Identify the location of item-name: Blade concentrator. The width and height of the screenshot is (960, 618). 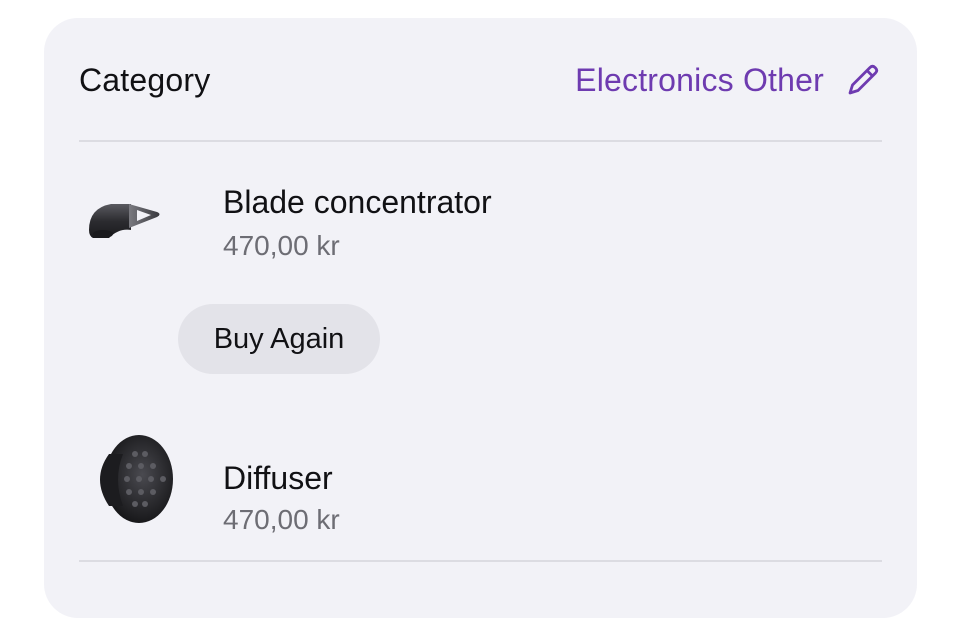
(357, 202).